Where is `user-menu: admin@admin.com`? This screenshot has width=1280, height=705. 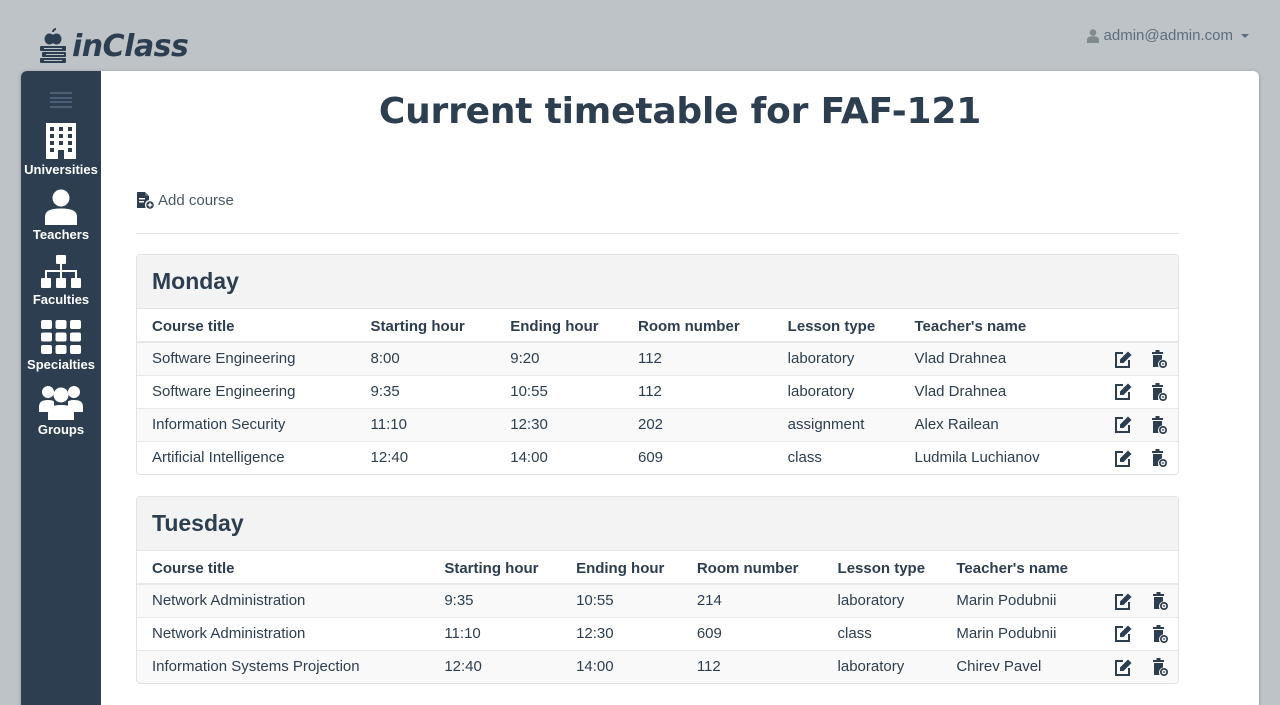
user-menu: admin@admin.com is located at coordinates (1167, 35).